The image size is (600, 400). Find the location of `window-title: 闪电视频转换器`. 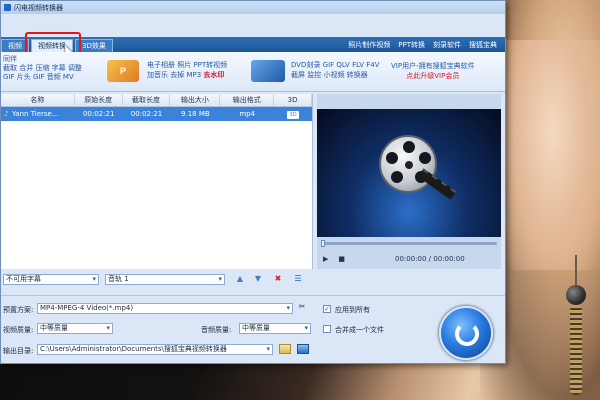

window-title: 闪电视频转换器 is located at coordinates (38, 7).